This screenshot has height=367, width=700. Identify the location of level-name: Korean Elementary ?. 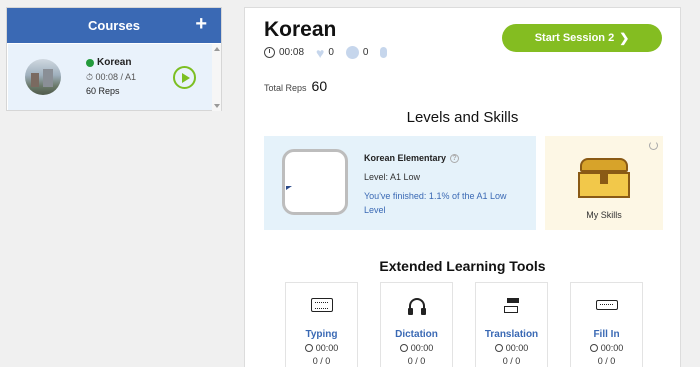
(412, 158).